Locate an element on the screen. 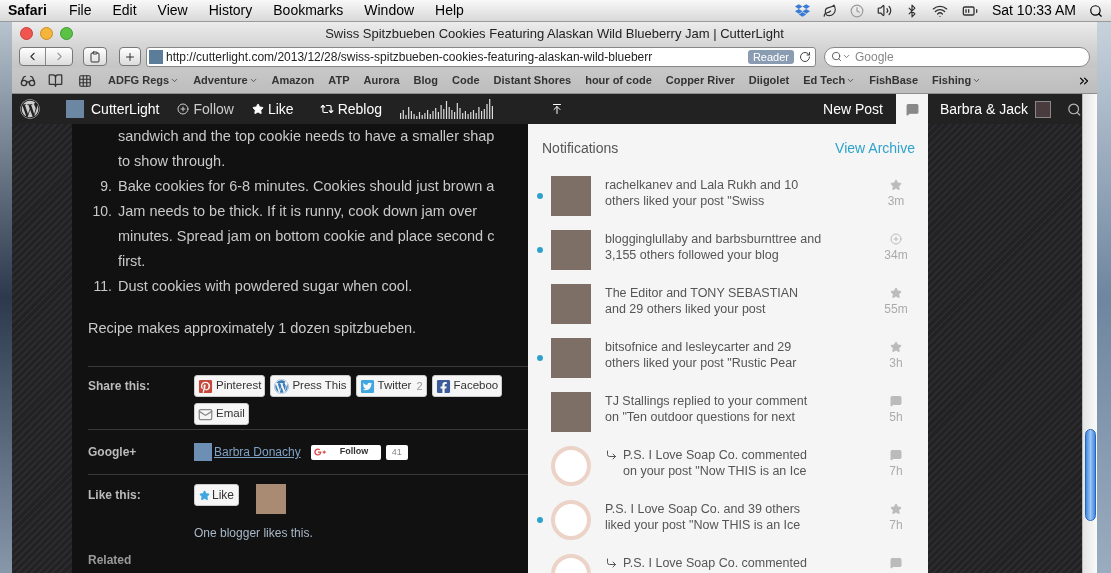 This screenshot has height=573, width=1111. g-plus-icon is located at coordinates (319, 452).